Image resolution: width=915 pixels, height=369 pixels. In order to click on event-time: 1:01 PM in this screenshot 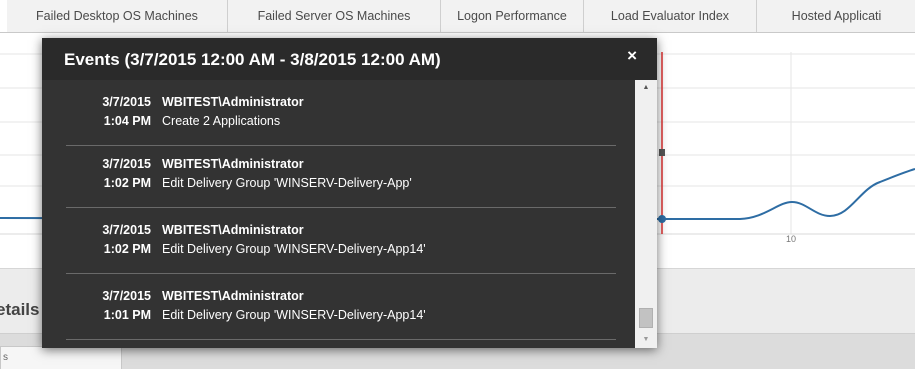, I will do `click(127, 315)`.